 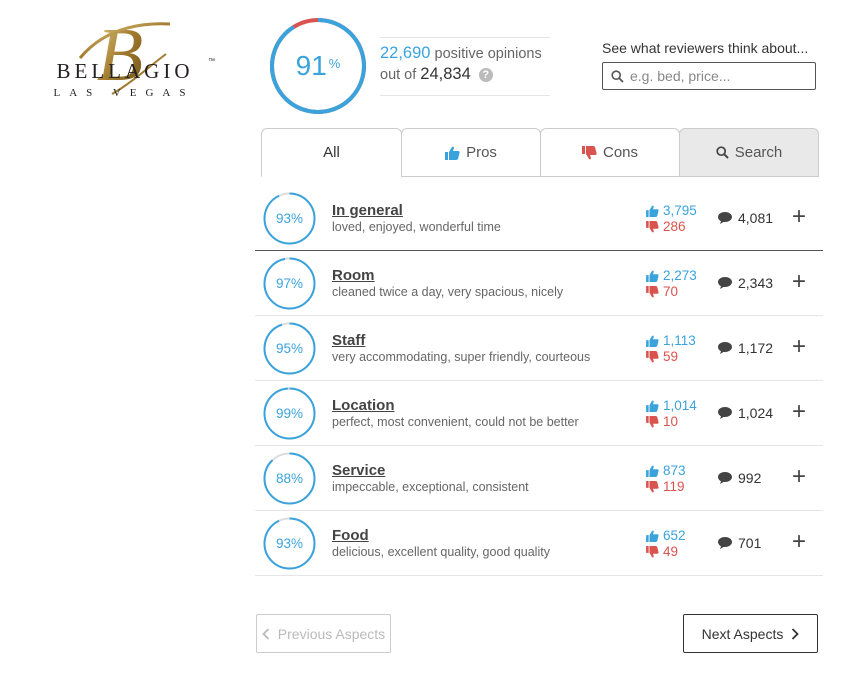 I want to click on aspect-score-ring: 97%, so click(x=289, y=283).